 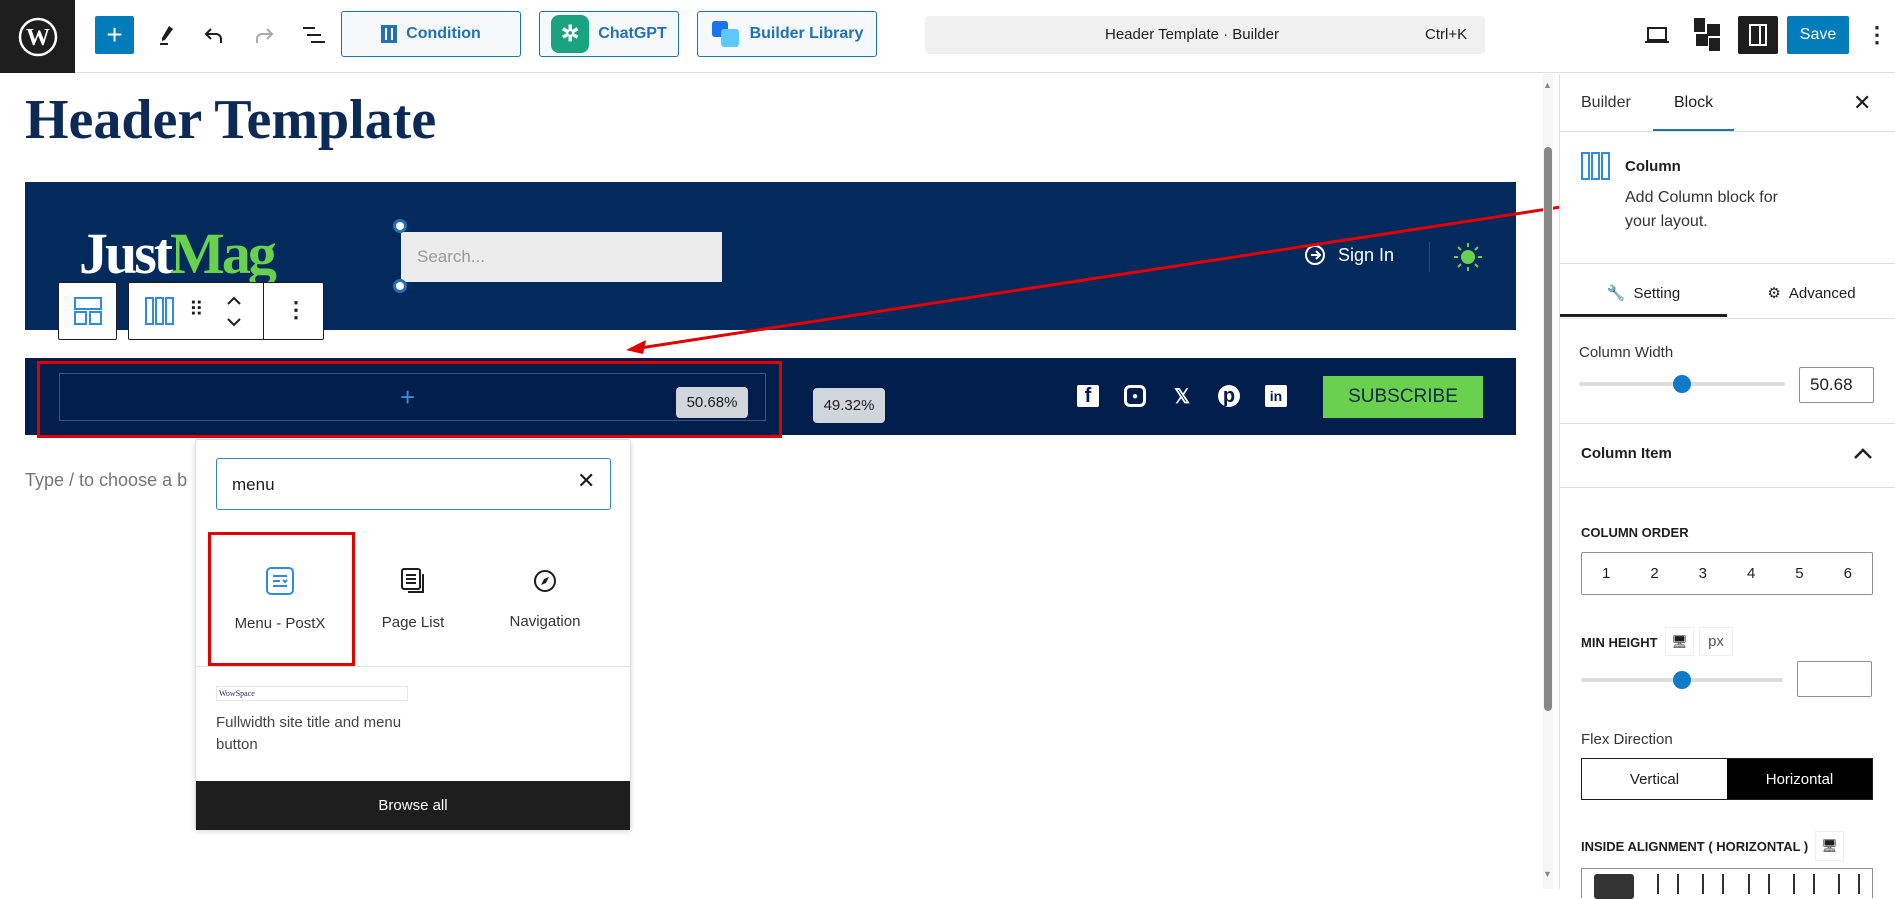 What do you see at coordinates (570, 34) in the screenshot?
I see `chatgpt-icon: ✲` at bounding box center [570, 34].